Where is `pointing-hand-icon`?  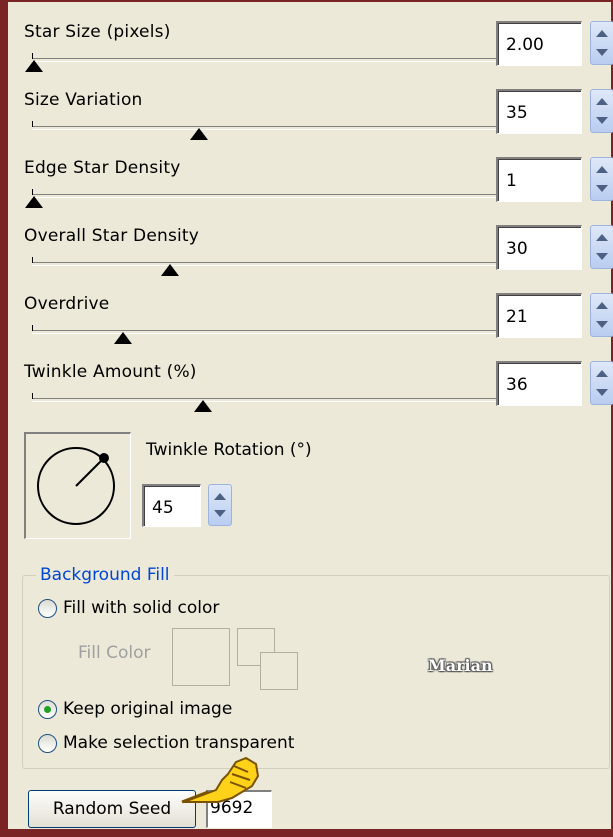
pointing-hand-icon is located at coordinates (220, 780).